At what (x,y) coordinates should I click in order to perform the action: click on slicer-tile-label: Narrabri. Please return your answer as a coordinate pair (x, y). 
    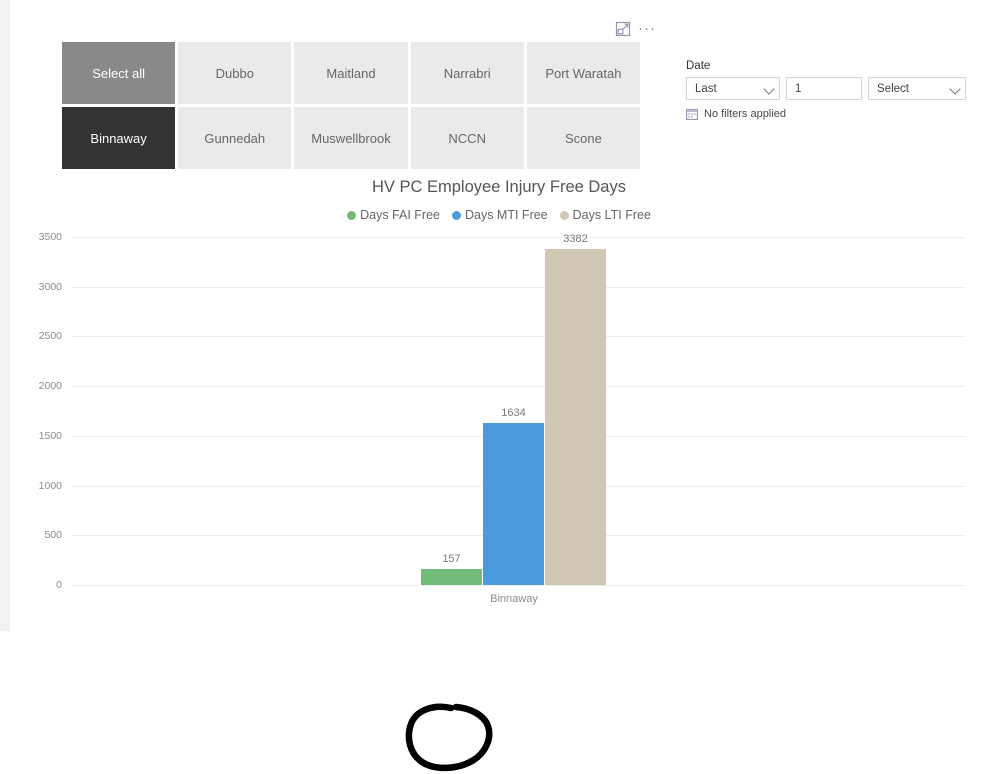
    Looking at the image, I should click on (467, 73).